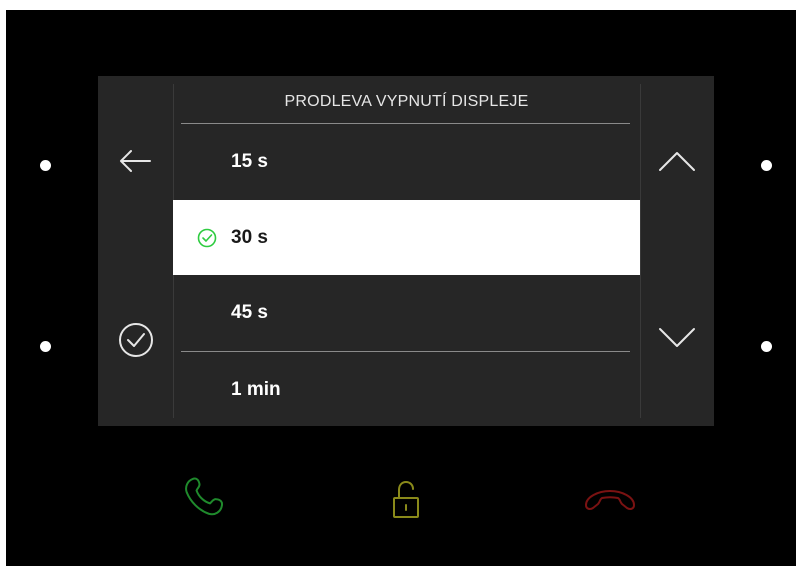  I want to click on unlock-button, so click(406, 500).